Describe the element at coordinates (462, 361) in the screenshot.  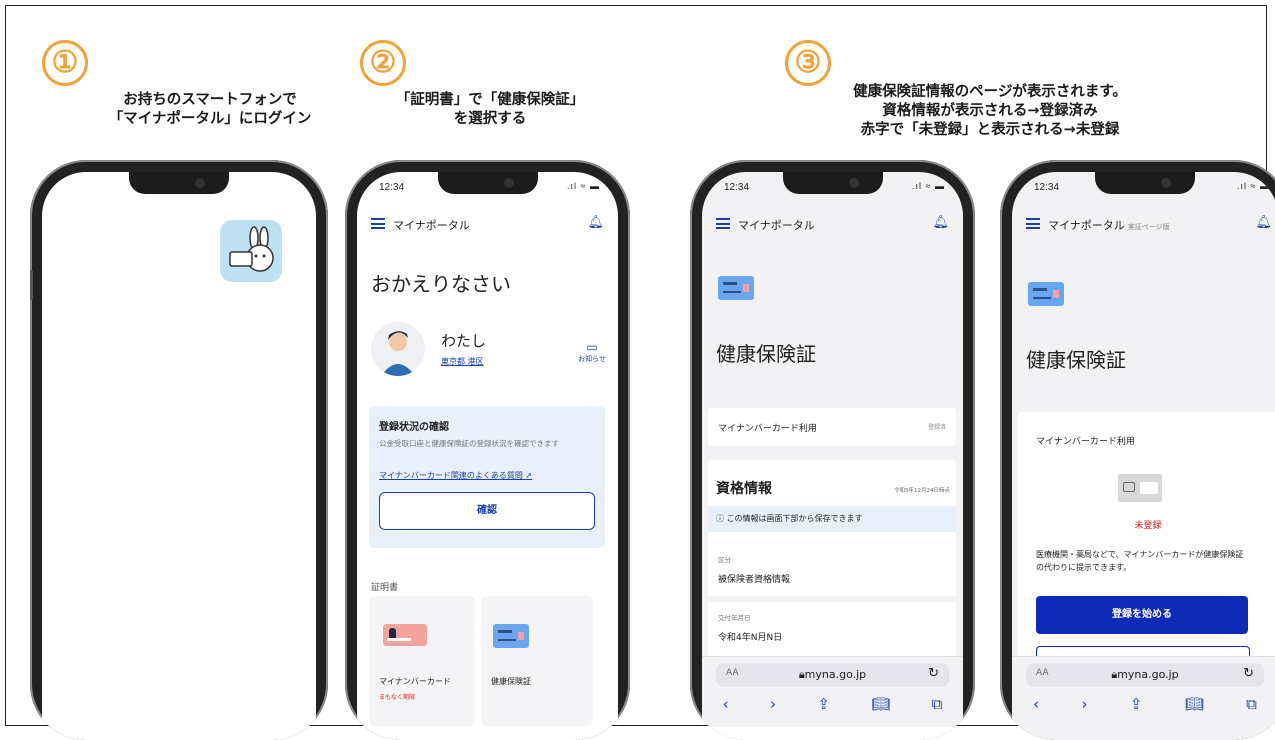
I see `user-location: 東京都 港区` at that location.